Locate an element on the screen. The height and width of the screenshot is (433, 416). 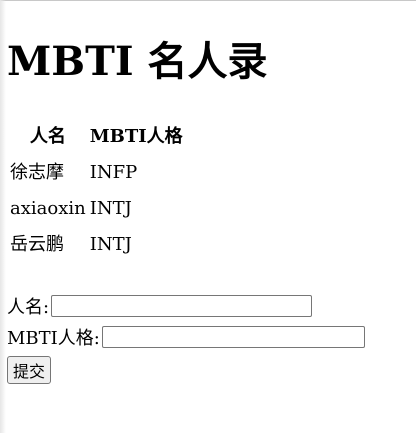
mbti-type-input is located at coordinates (233, 336).